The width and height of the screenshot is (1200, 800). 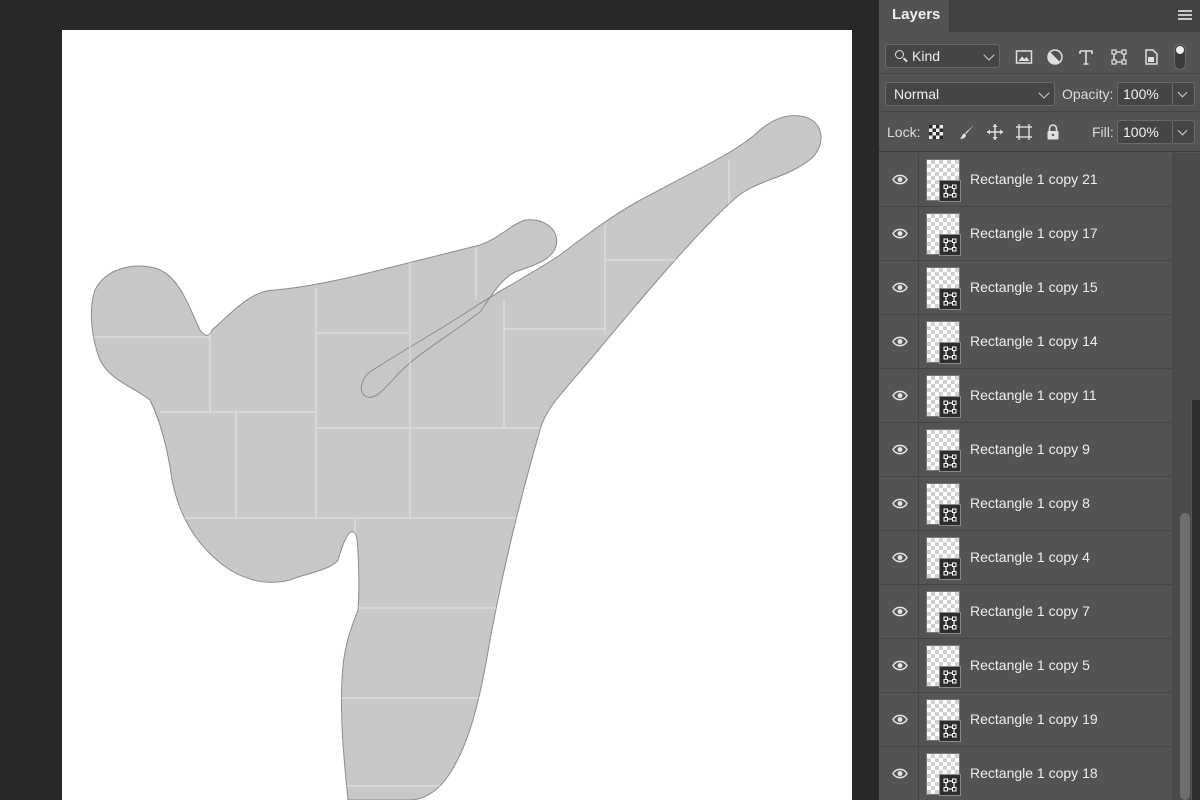 I want to click on smart-object-filter-icon, so click(x=1151, y=57).